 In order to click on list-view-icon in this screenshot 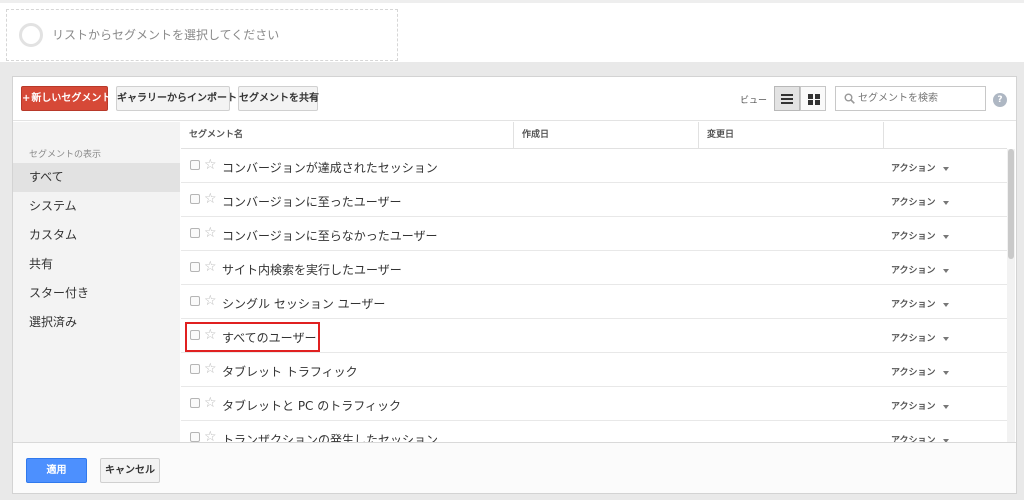, I will do `click(787, 98)`.